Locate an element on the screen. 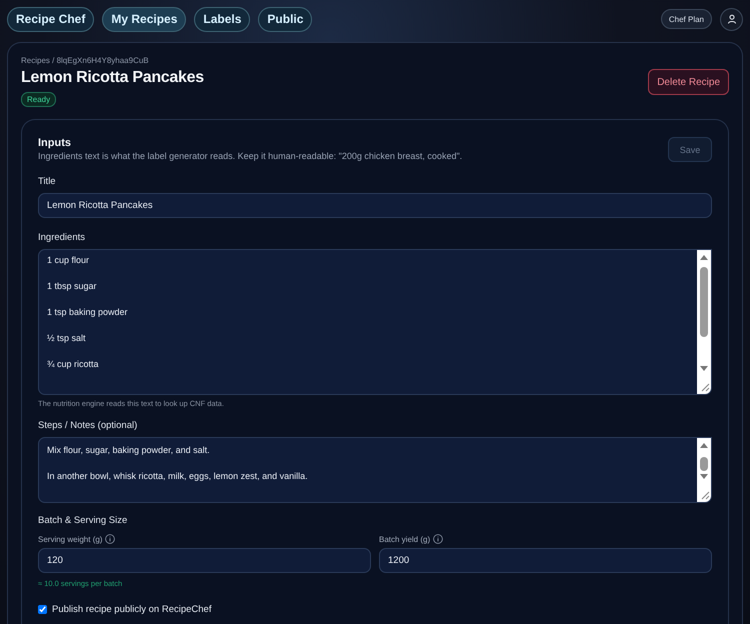 This screenshot has height=624, width=750. ingredient-line: 1 tsp baking powder is located at coordinates (88, 312).